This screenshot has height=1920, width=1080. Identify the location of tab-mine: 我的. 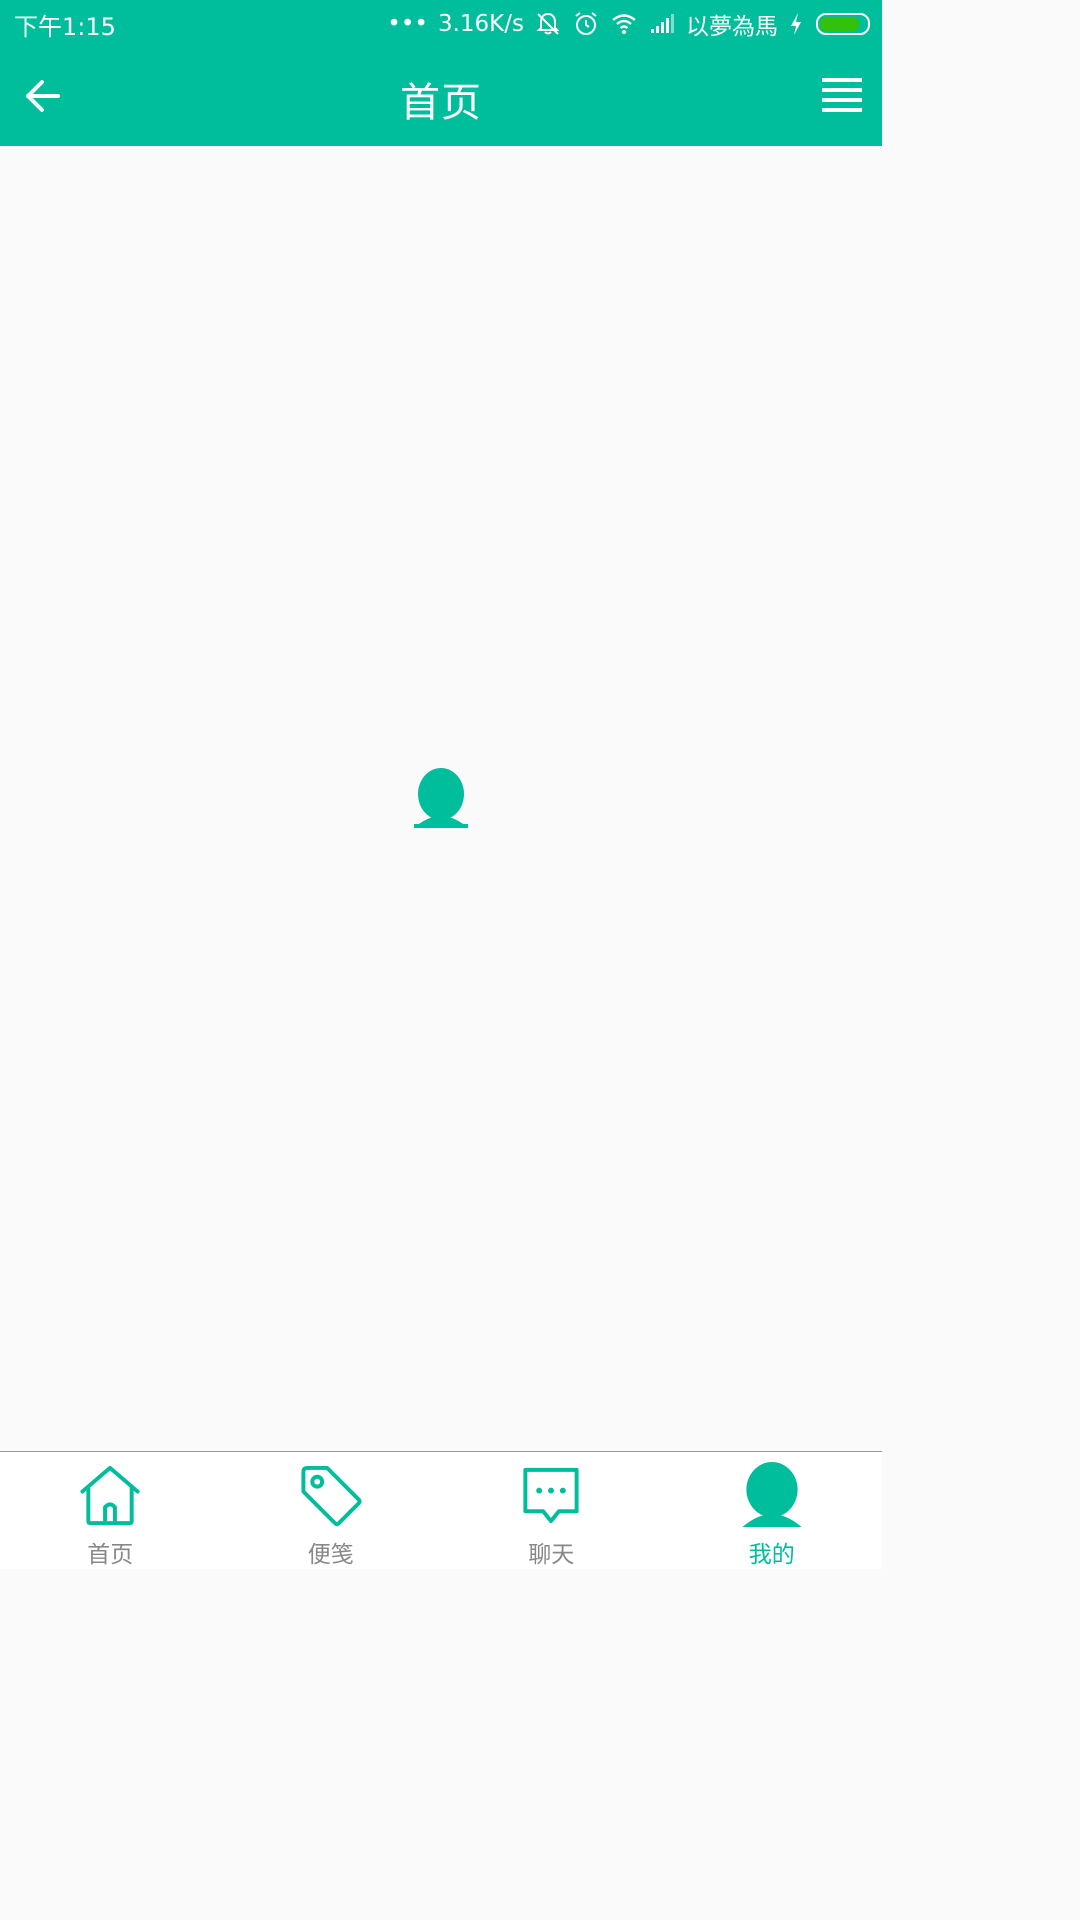
(772, 1510).